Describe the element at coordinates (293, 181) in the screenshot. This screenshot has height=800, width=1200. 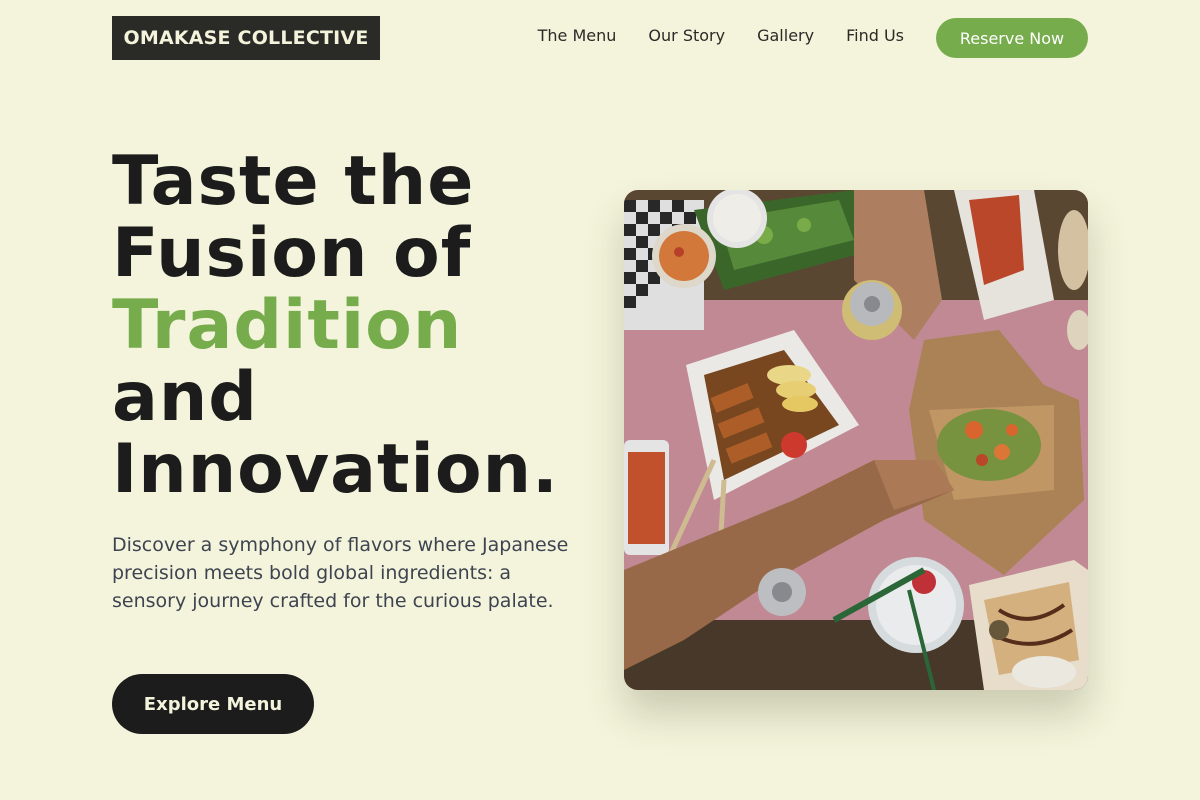
I see `hero-title-line: Taste the` at that location.